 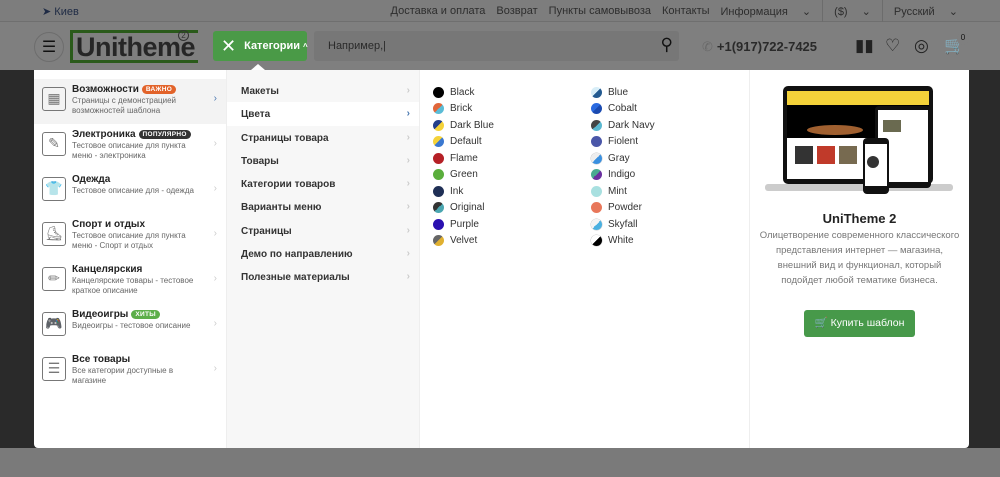 I want to click on city-selector: ➤ Киев, so click(x=60, y=11).